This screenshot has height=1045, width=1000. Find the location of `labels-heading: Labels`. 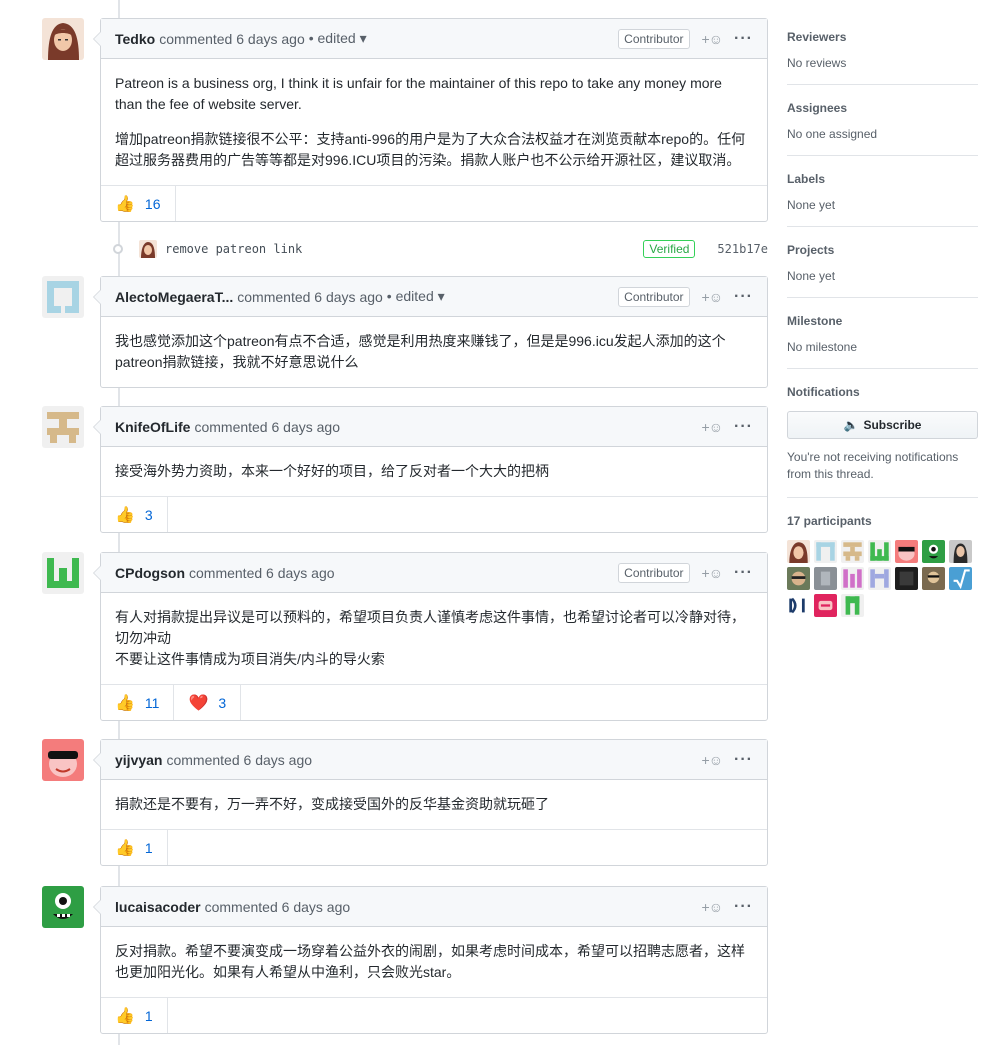

labels-heading: Labels is located at coordinates (882, 179).